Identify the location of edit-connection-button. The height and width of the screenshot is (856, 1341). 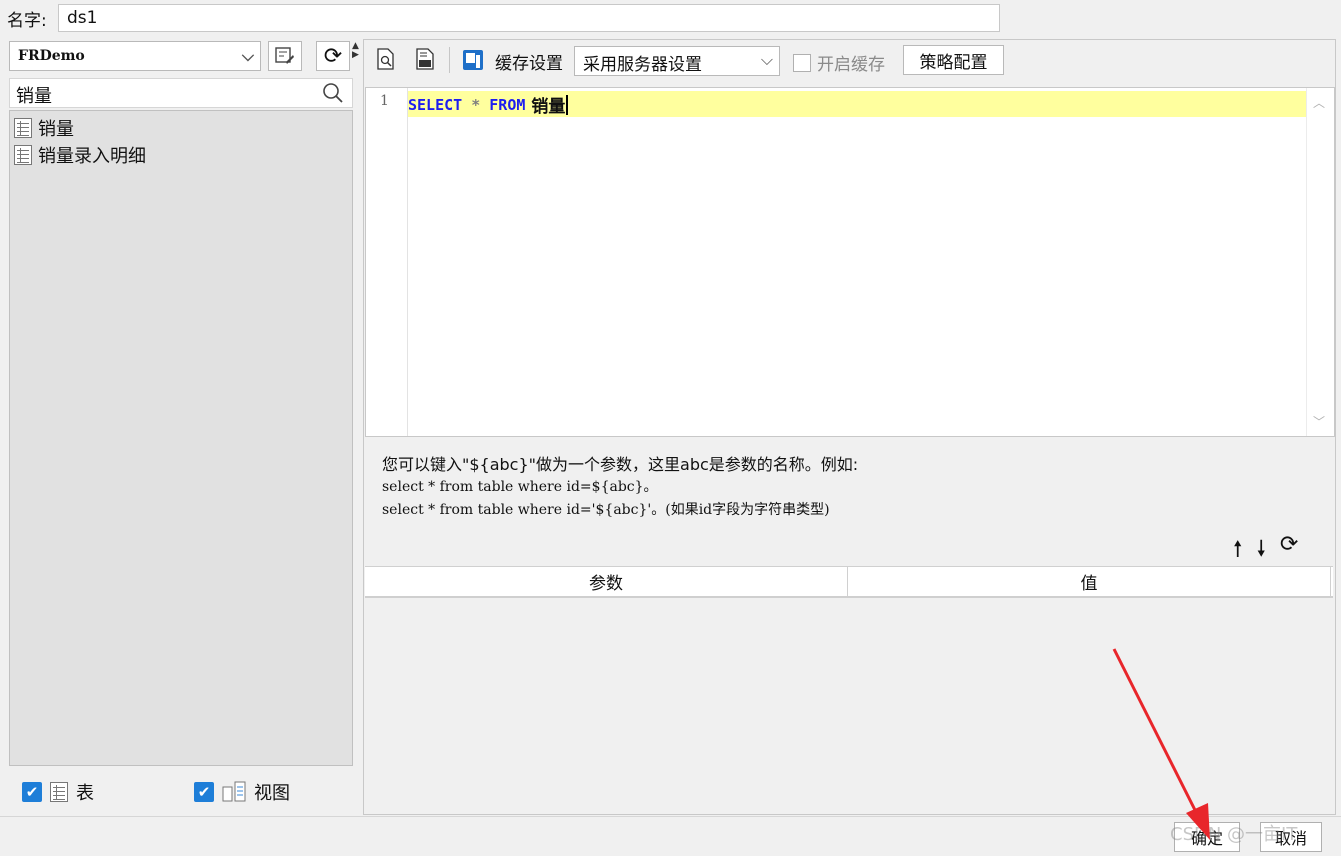
(285, 56).